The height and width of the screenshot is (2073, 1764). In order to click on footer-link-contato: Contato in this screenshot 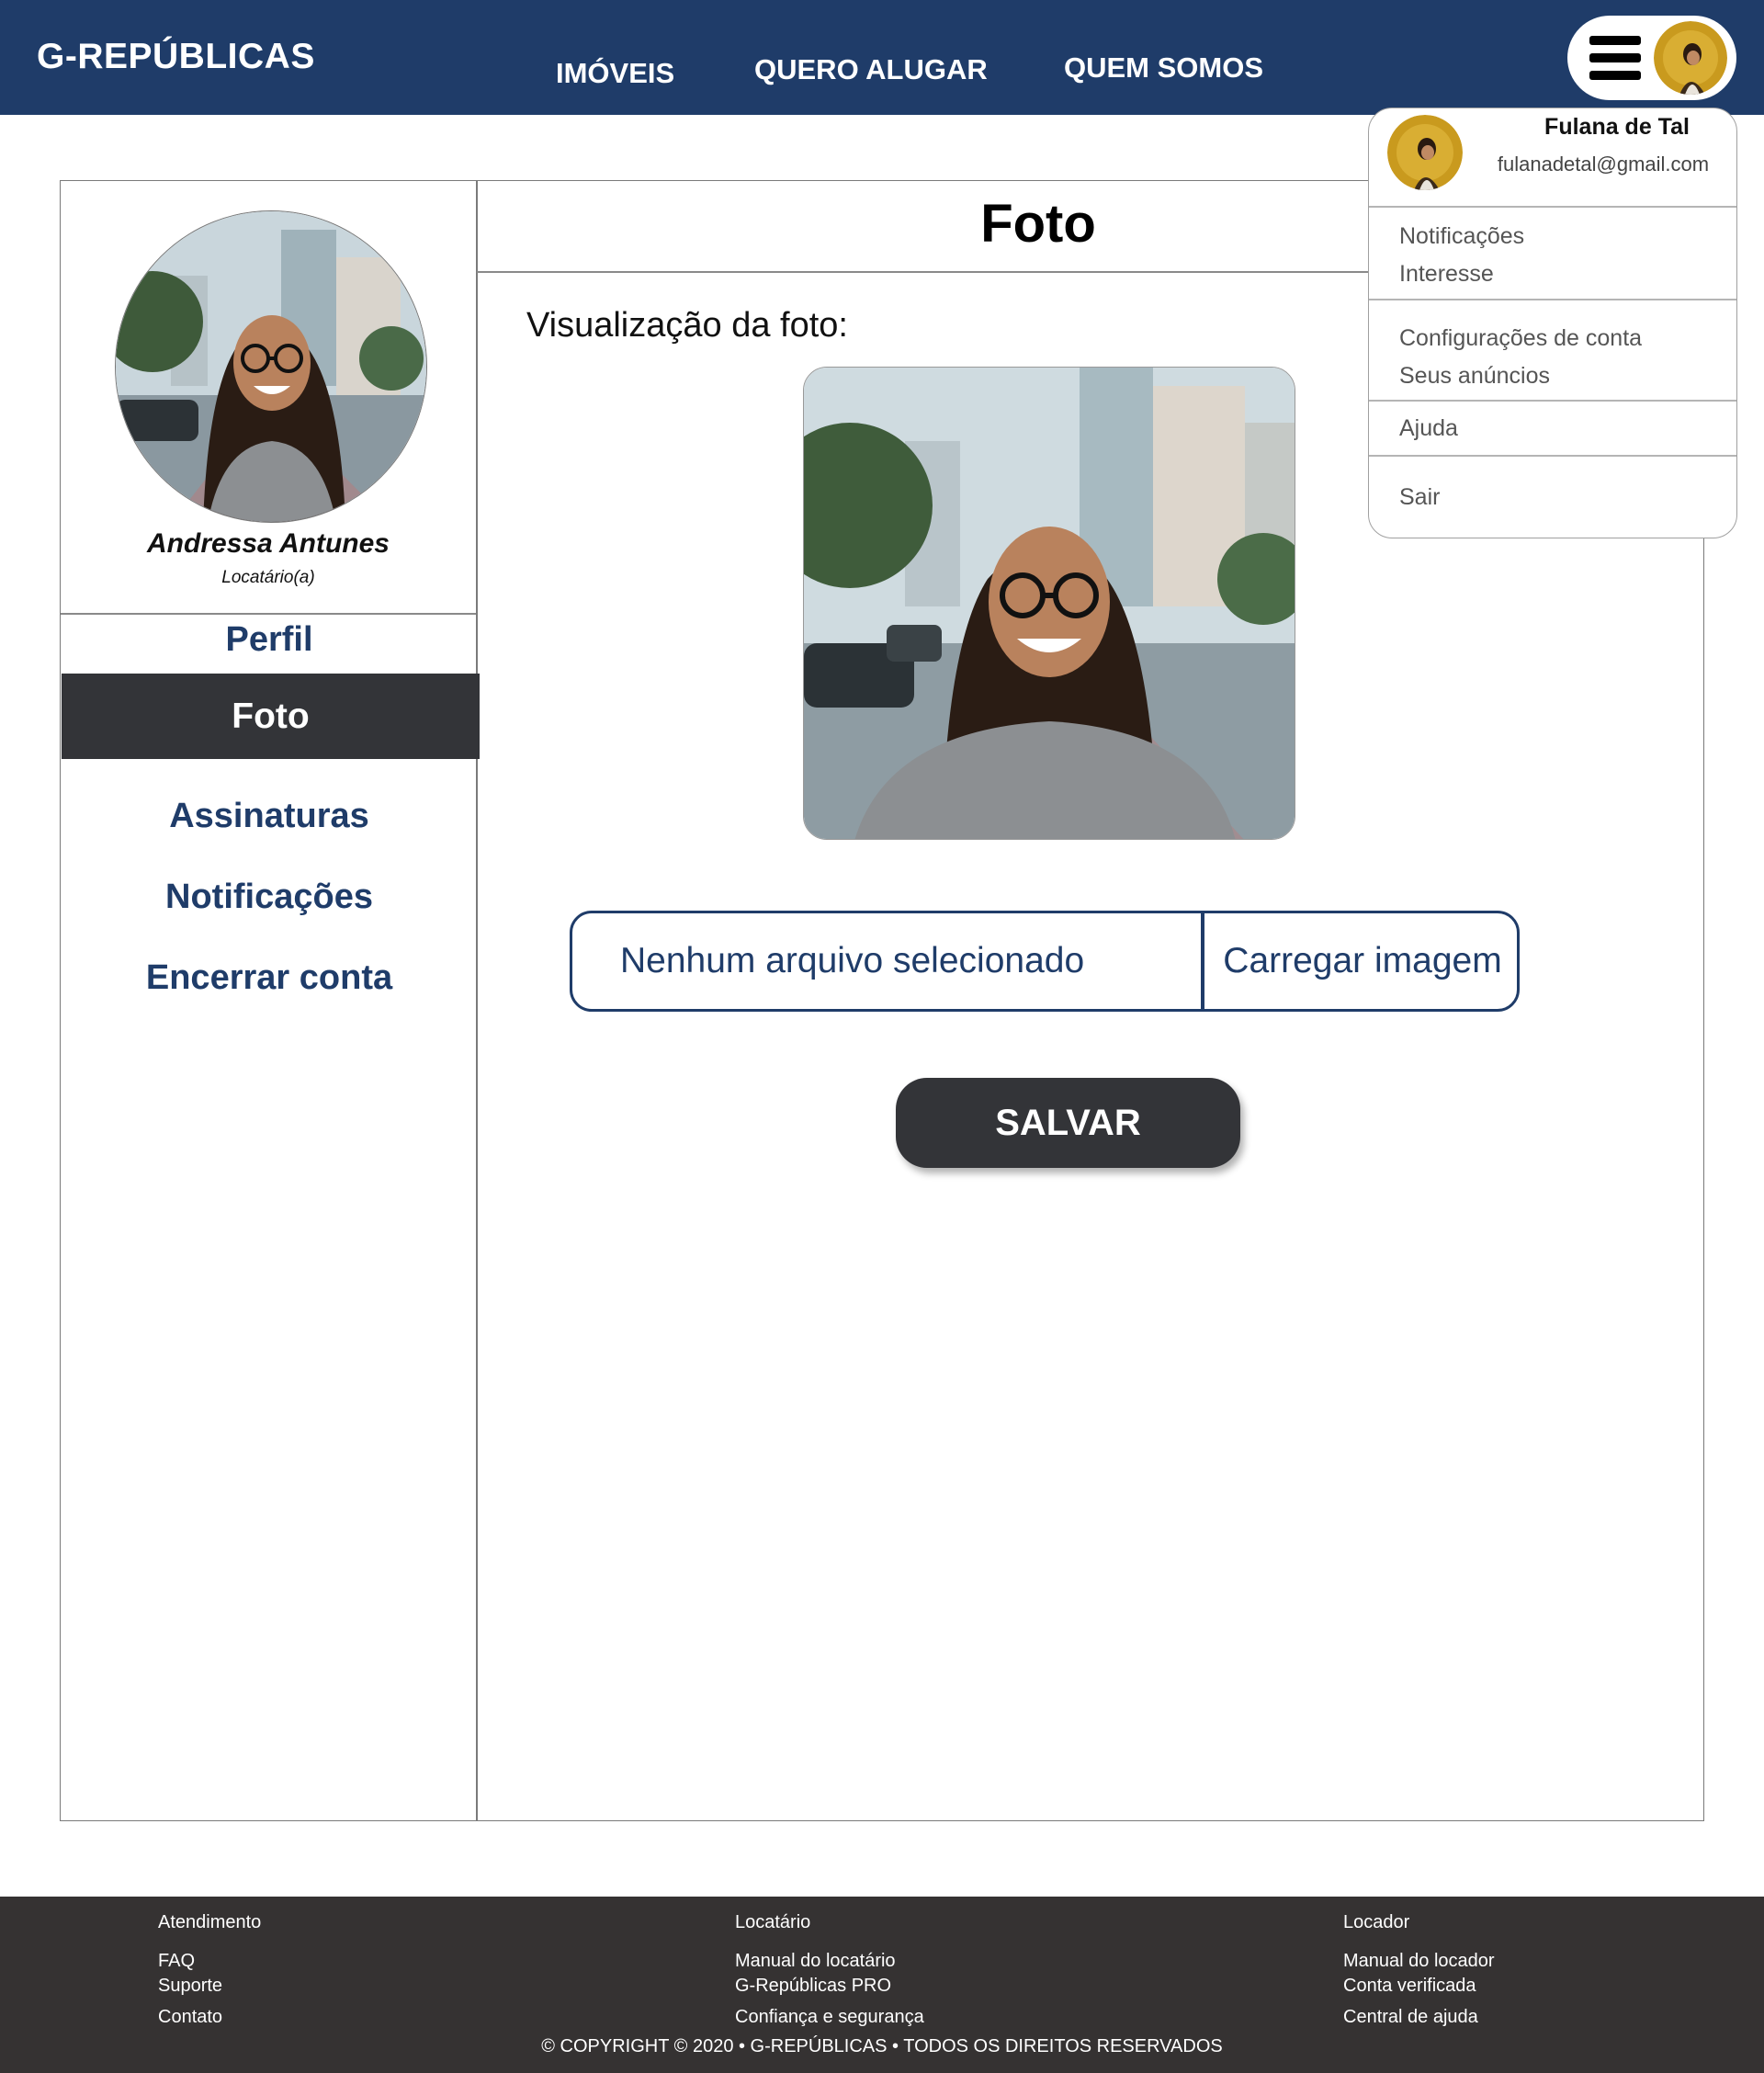, I will do `click(190, 2018)`.